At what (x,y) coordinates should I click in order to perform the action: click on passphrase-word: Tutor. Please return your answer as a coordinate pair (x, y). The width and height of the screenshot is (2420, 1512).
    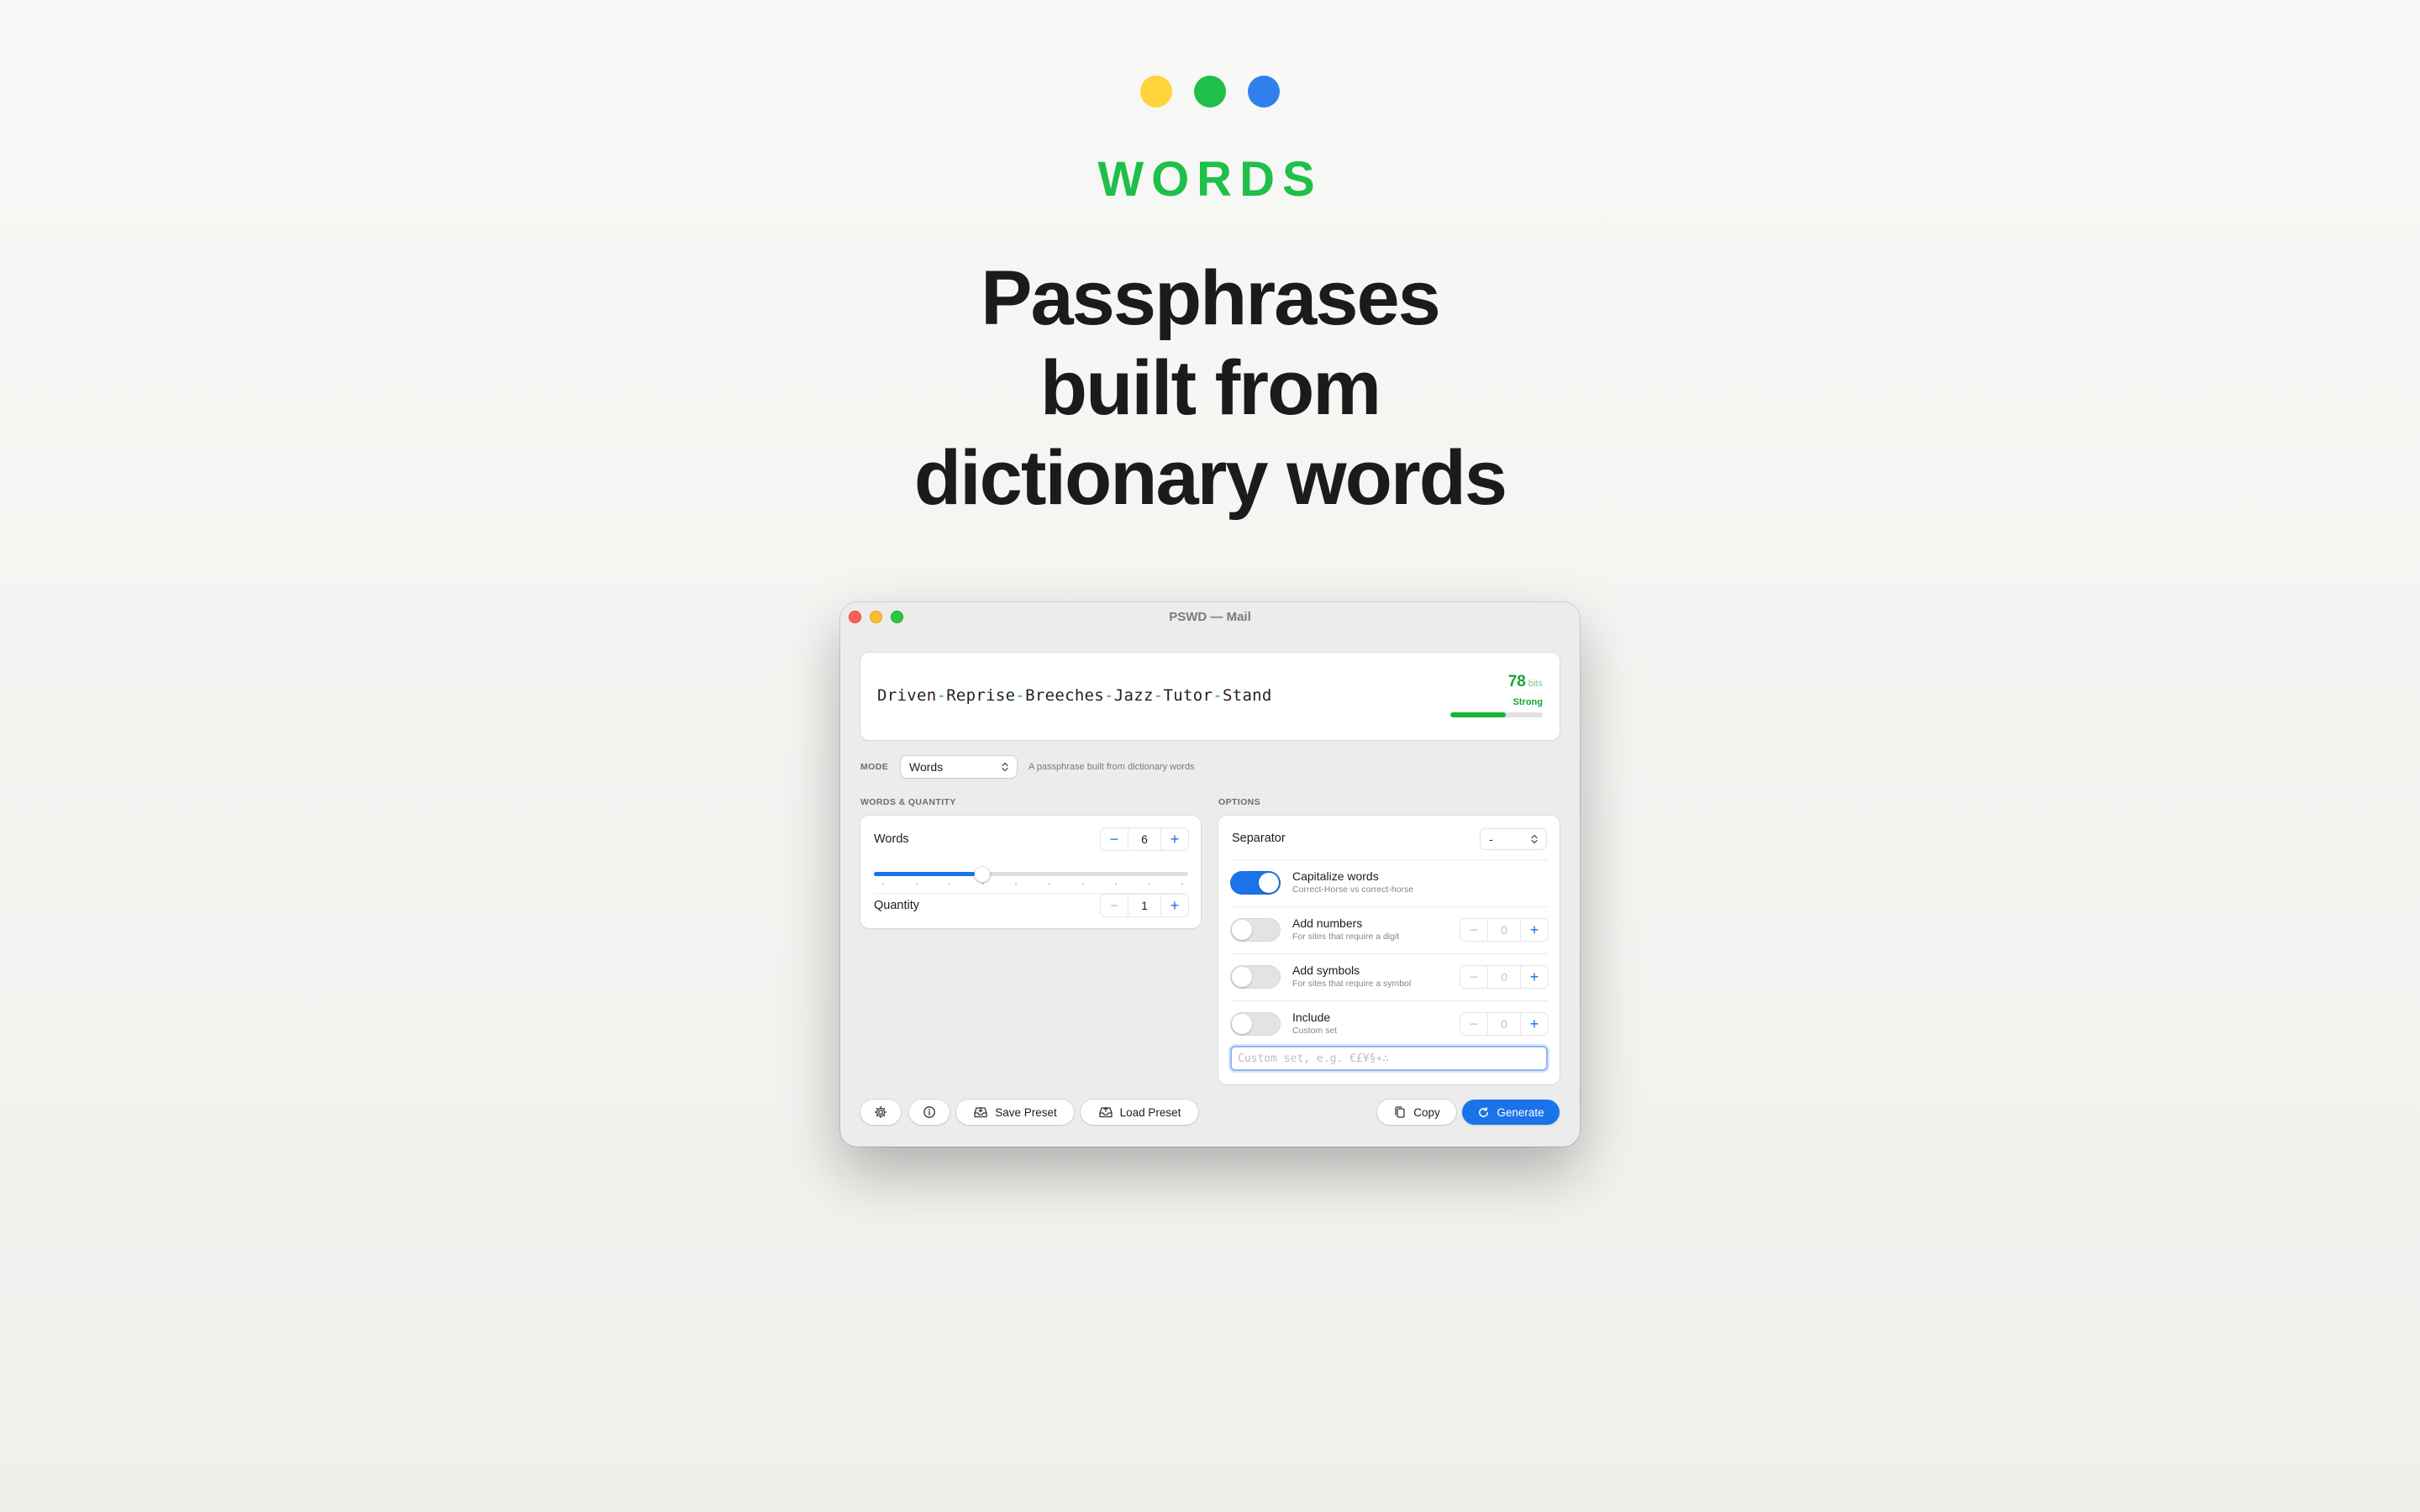
    Looking at the image, I should click on (1188, 695).